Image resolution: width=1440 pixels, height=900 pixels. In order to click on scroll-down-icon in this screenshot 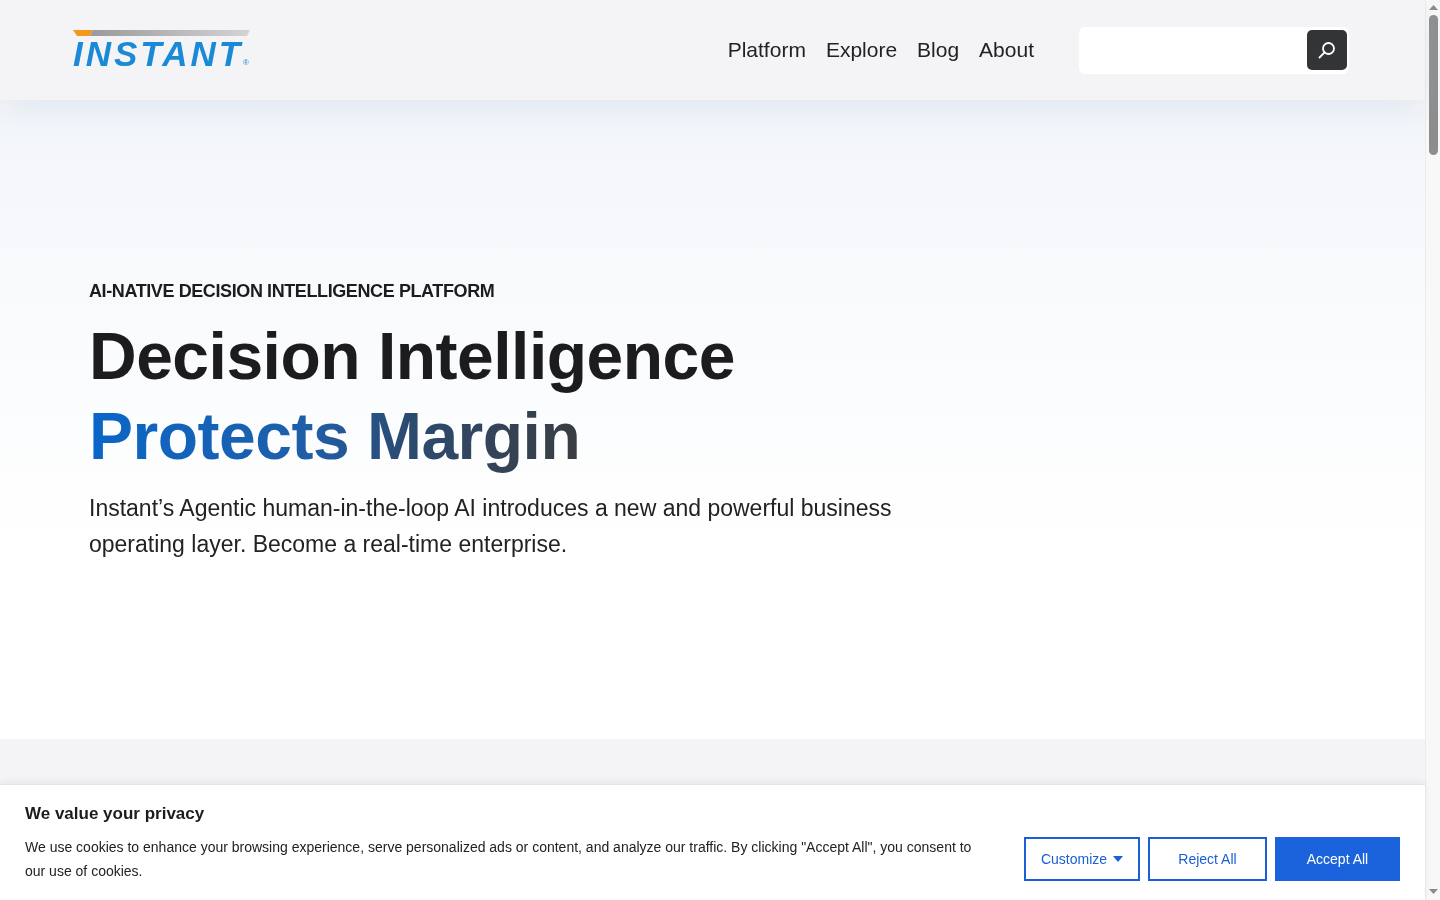, I will do `click(1433, 891)`.